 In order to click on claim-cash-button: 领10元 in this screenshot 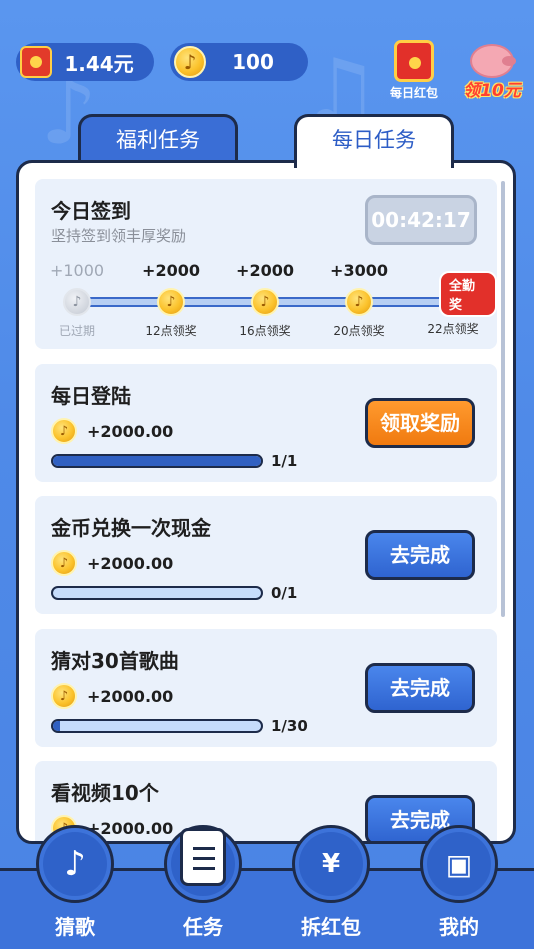, I will do `click(492, 71)`.